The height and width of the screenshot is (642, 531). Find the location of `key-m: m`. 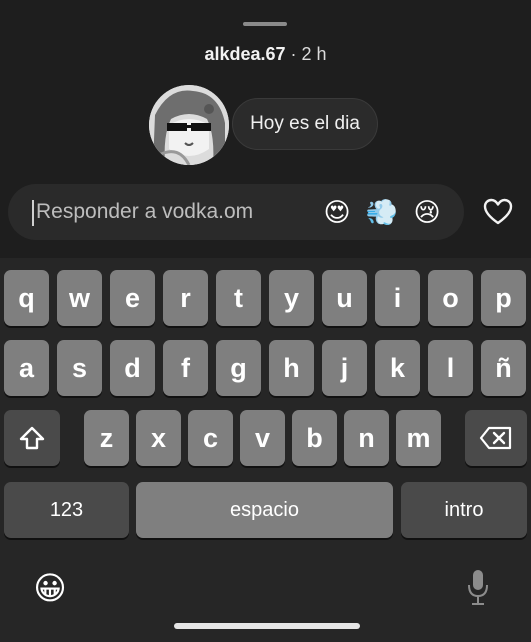

key-m: m is located at coordinates (418, 438).